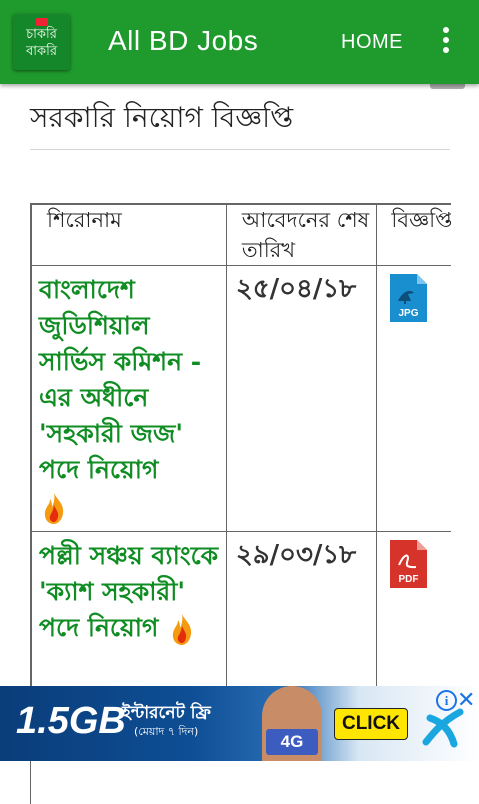 This screenshot has height=804, width=479. Describe the element at coordinates (446, 700) in the screenshot. I see `info-icon: i` at that location.